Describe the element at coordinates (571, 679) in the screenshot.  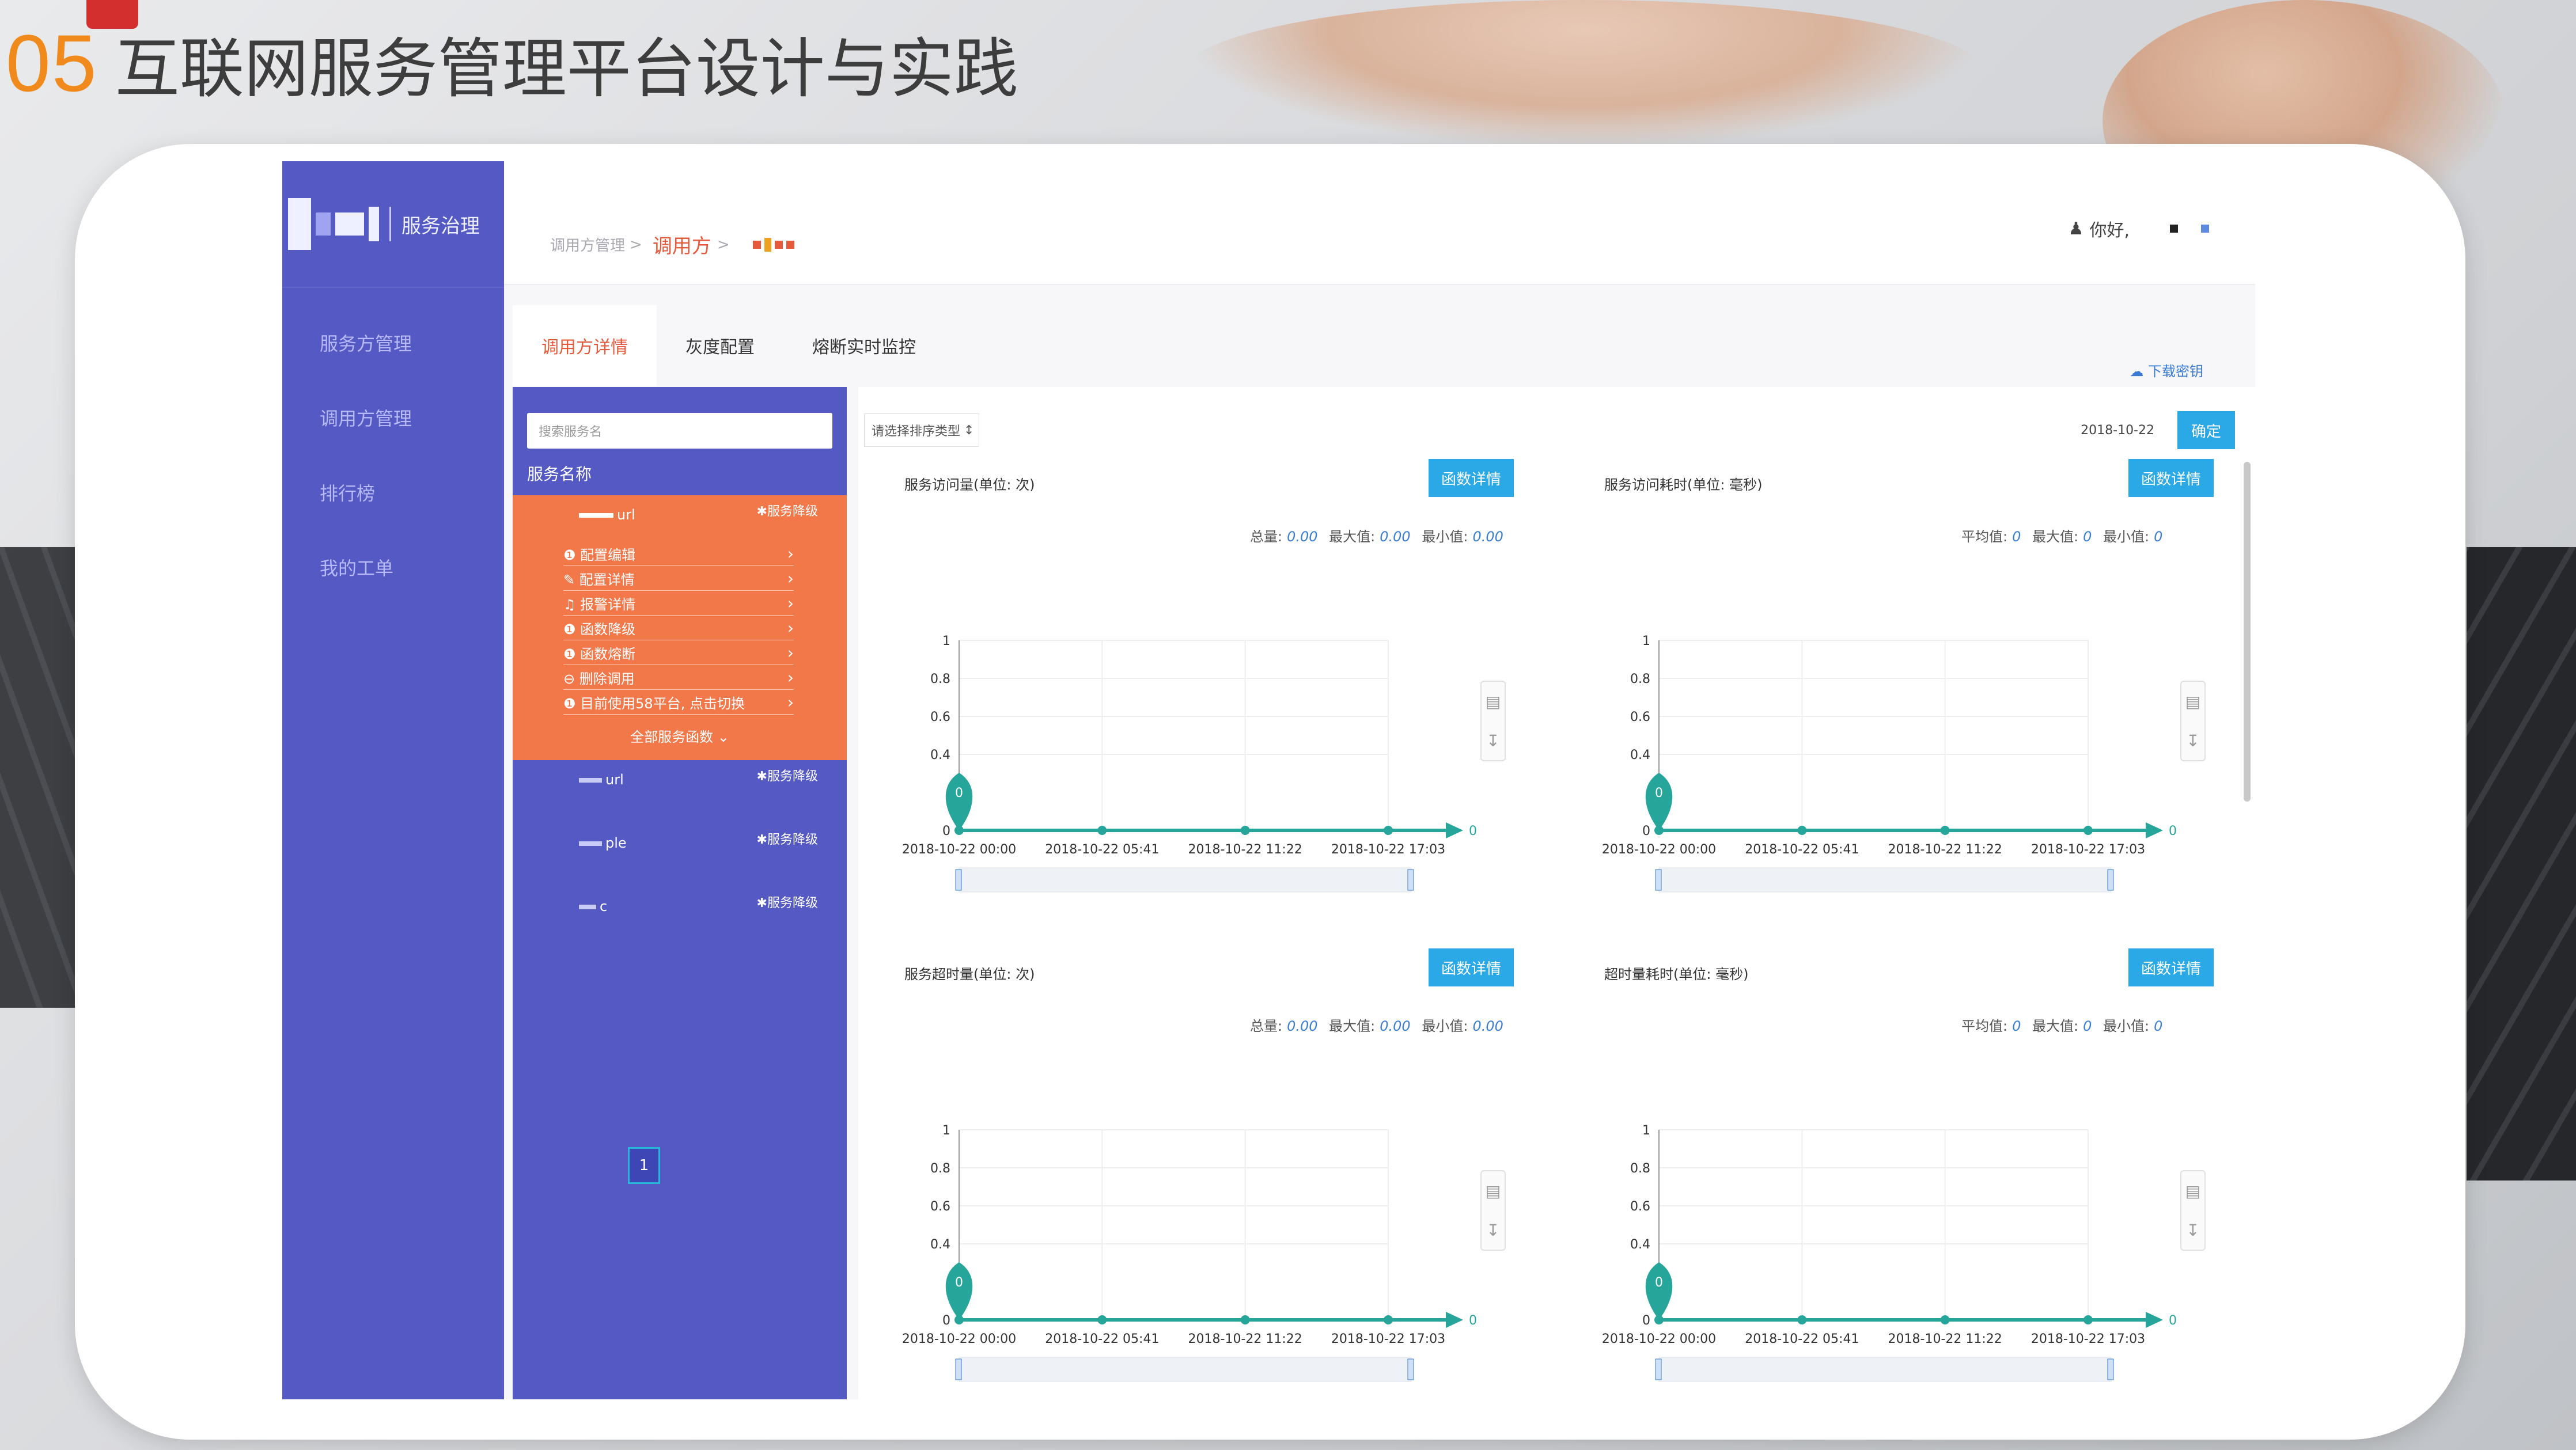
I see `minus-icon: ⊖` at that location.